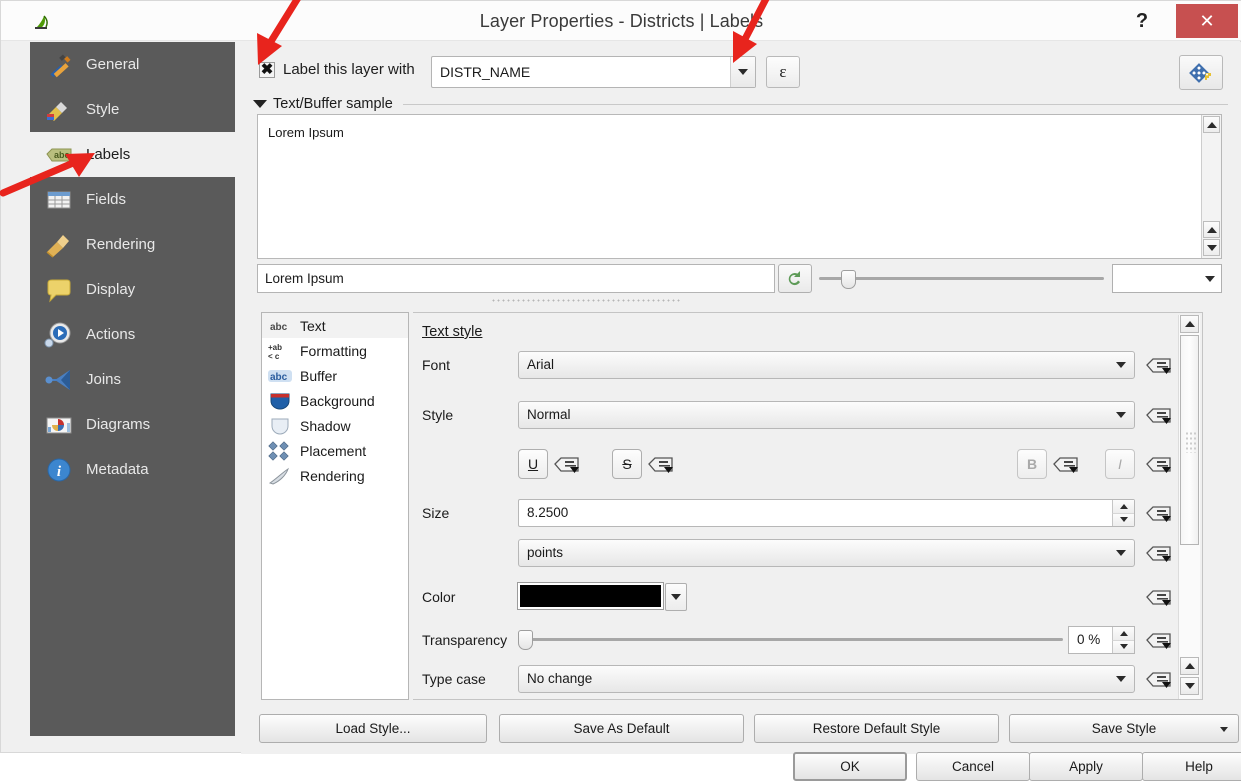 This screenshot has height=781, width=1241. I want to click on scrollbar-thumb, so click(1189, 440).